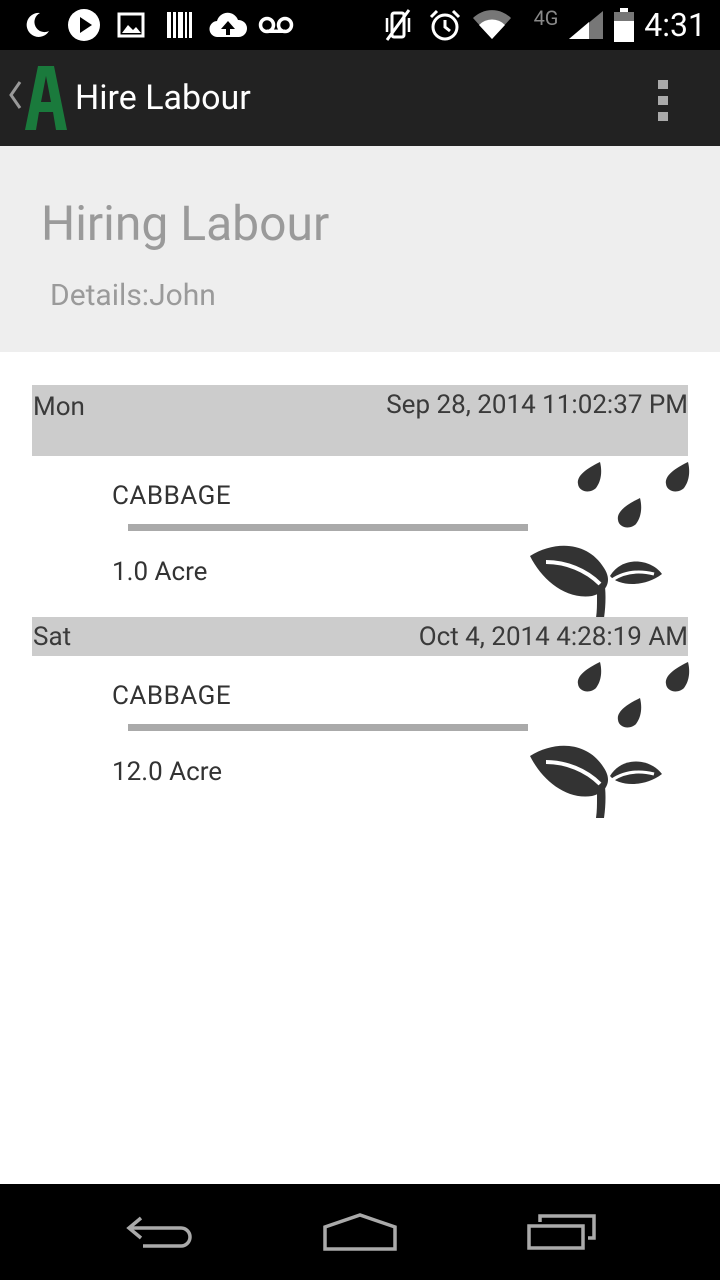 The height and width of the screenshot is (1280, 720). I want to click on wifi-icon, so click(492, 25).